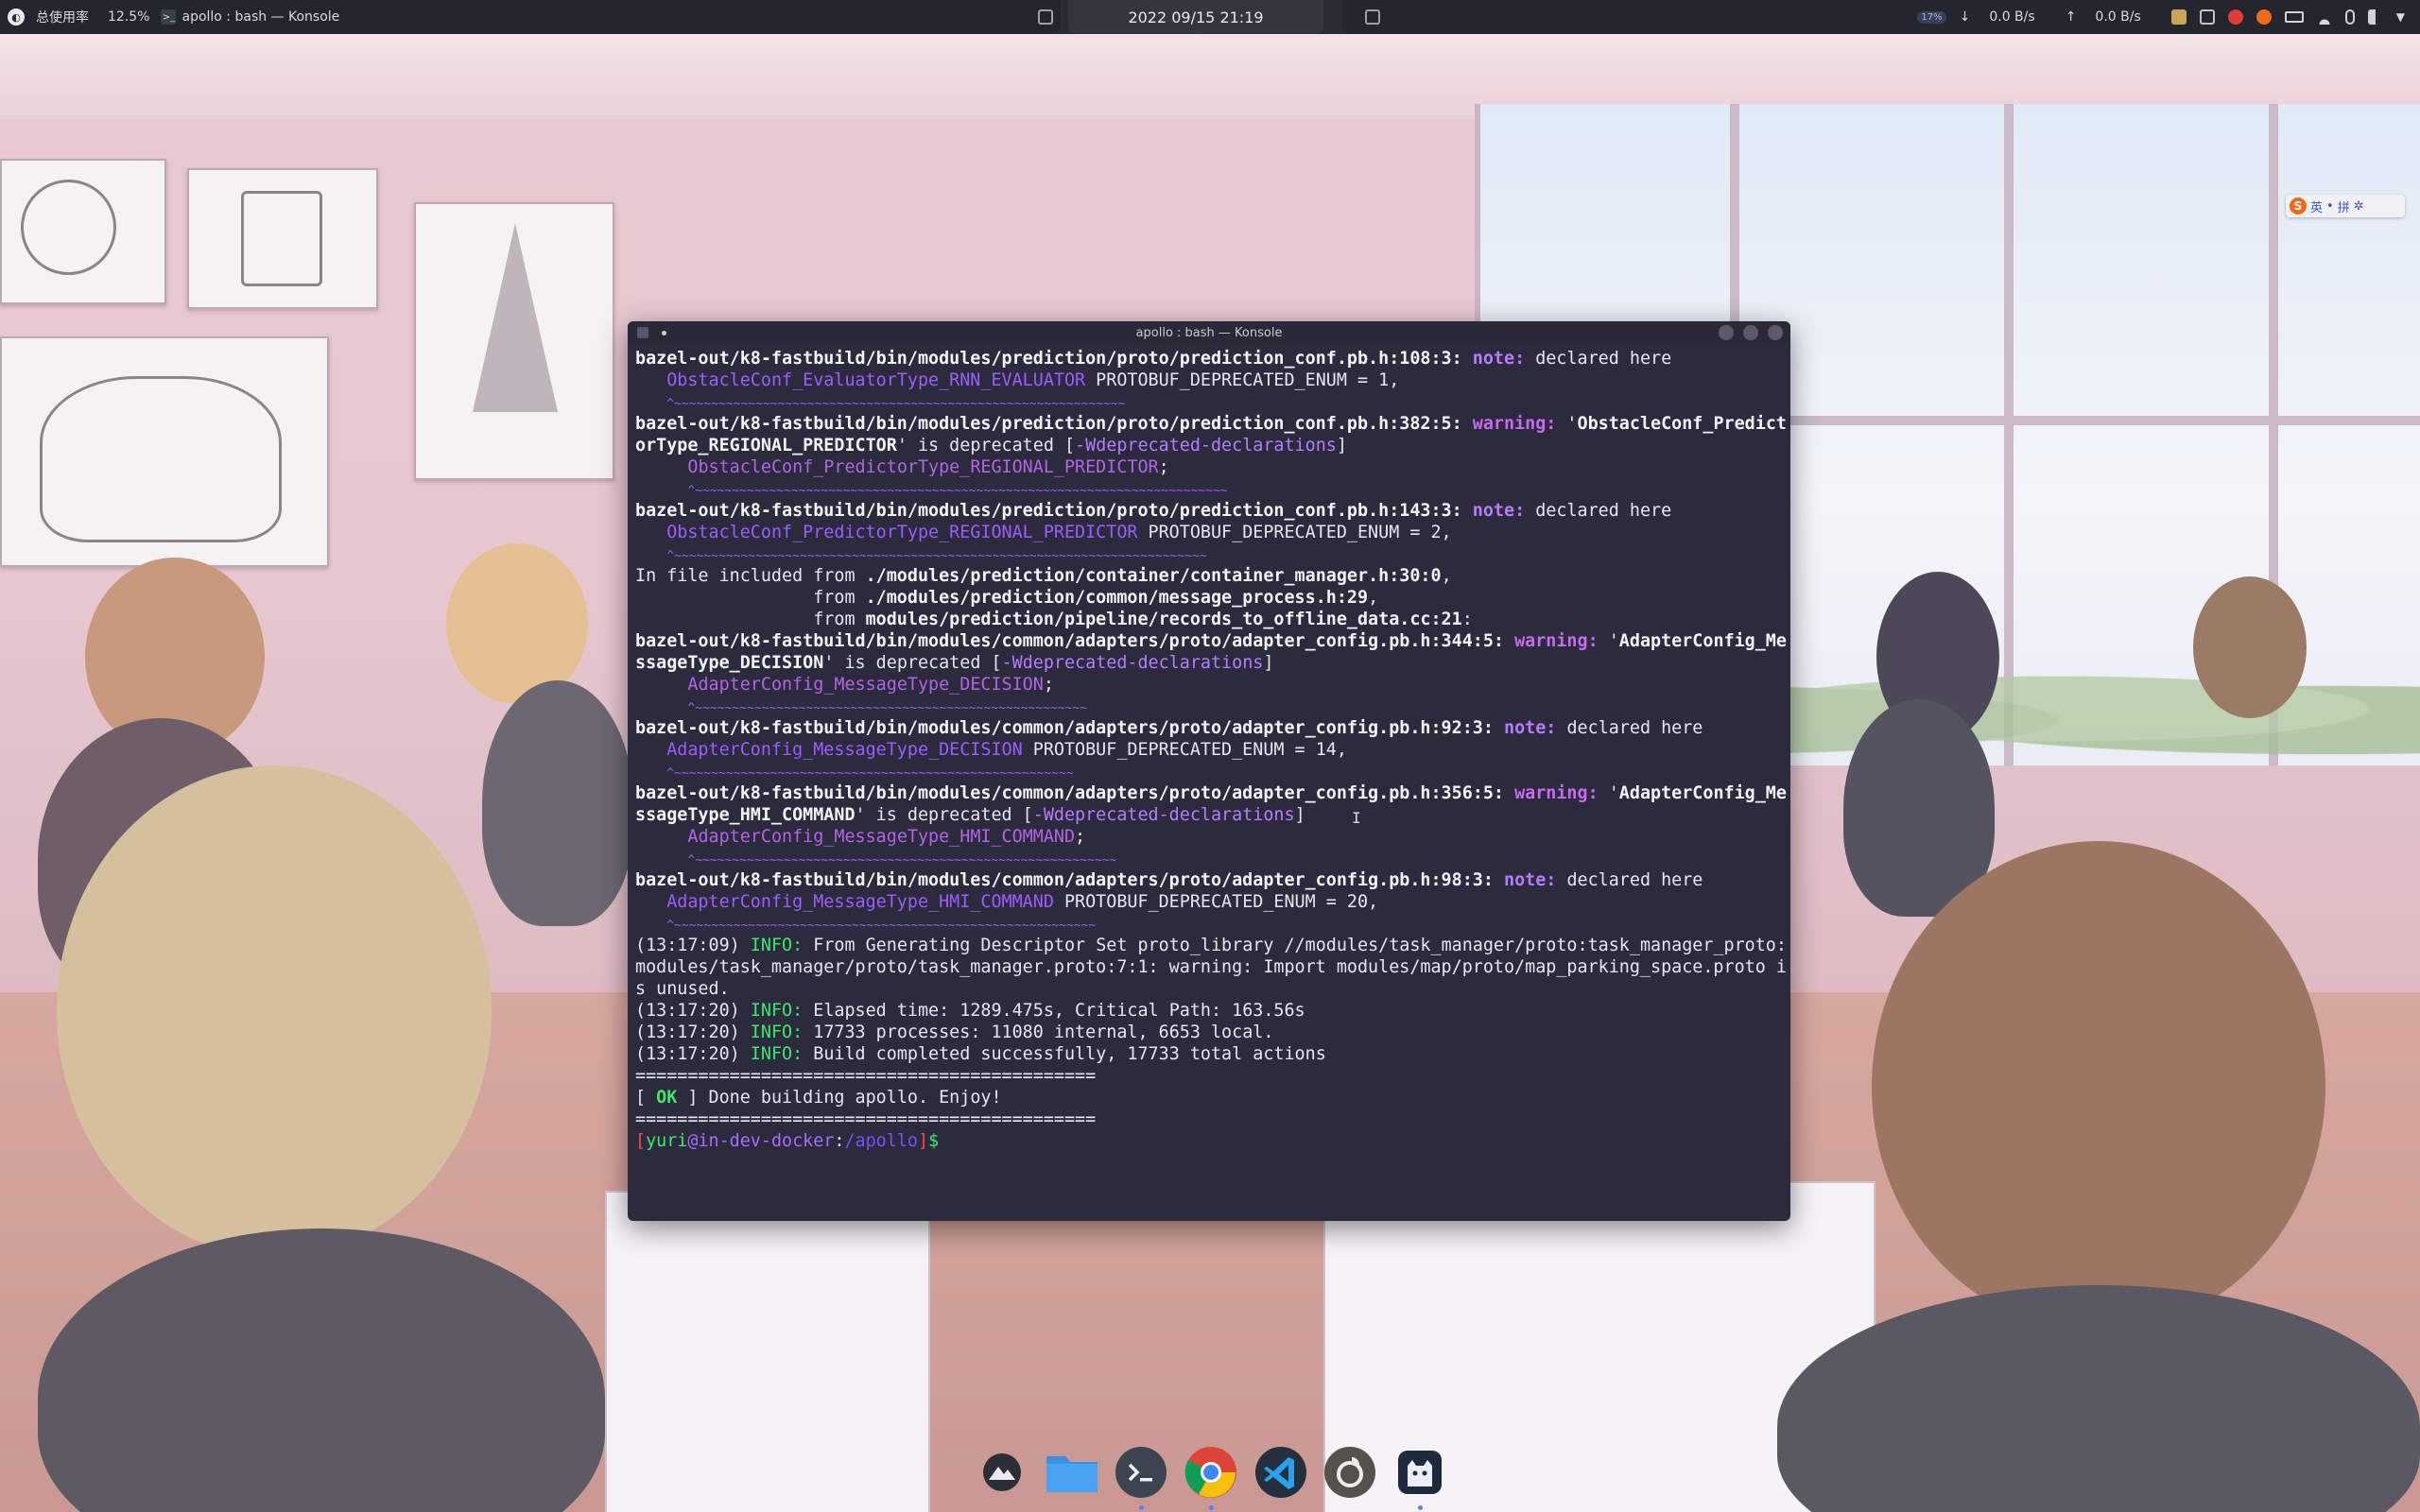 This screenshot has height=1512, width=2420. I want to click on vscode-icon, so click(1280, 1472).